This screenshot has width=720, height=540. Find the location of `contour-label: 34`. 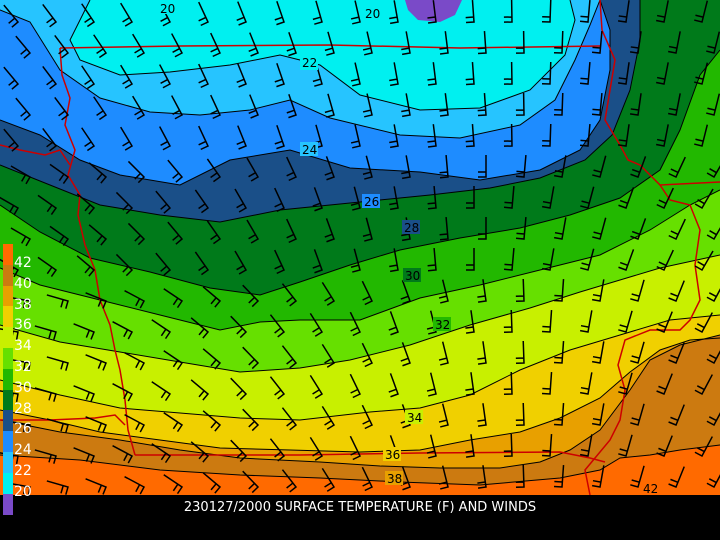

contour-label: 34 is located at coordinates (414, 418).